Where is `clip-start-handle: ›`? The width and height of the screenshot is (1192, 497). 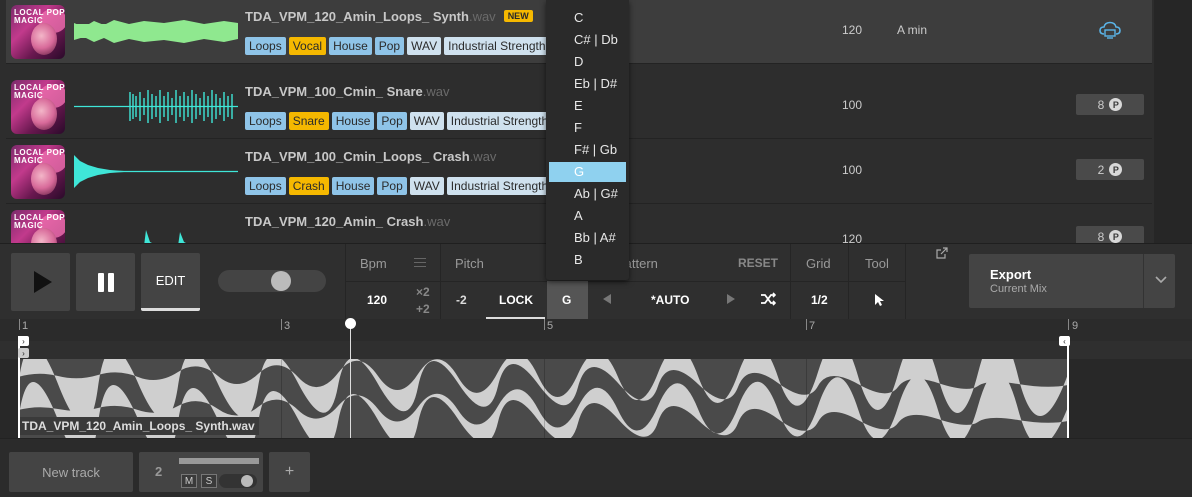
clip-start-handle: › is located at coordinates (23, 353).